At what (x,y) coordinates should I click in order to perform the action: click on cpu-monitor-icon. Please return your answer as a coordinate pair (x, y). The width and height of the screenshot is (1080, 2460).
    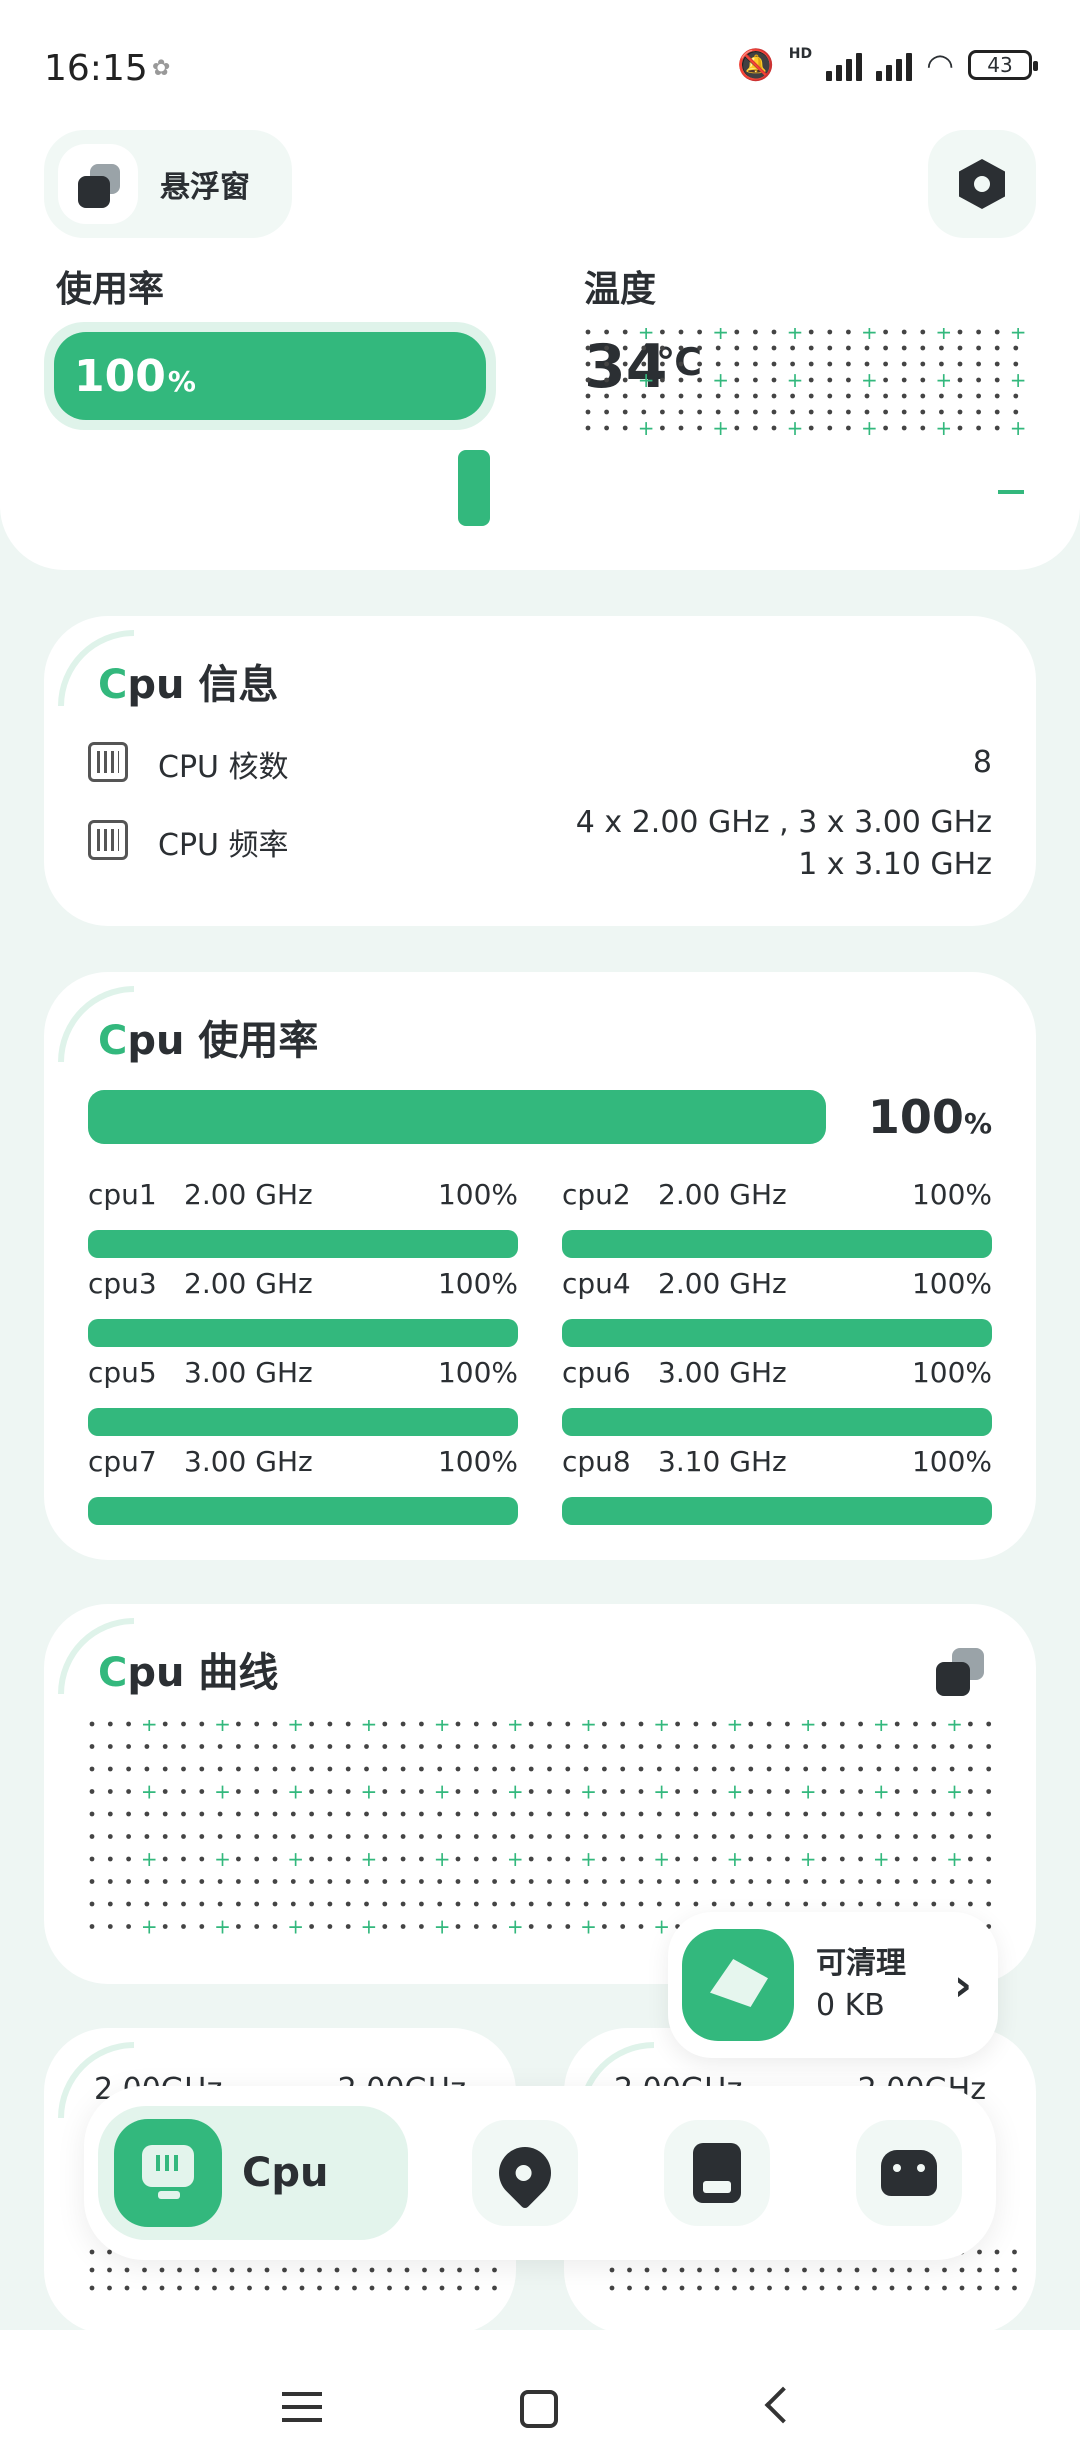
    Looking at the image, I should click on (168, 2173).